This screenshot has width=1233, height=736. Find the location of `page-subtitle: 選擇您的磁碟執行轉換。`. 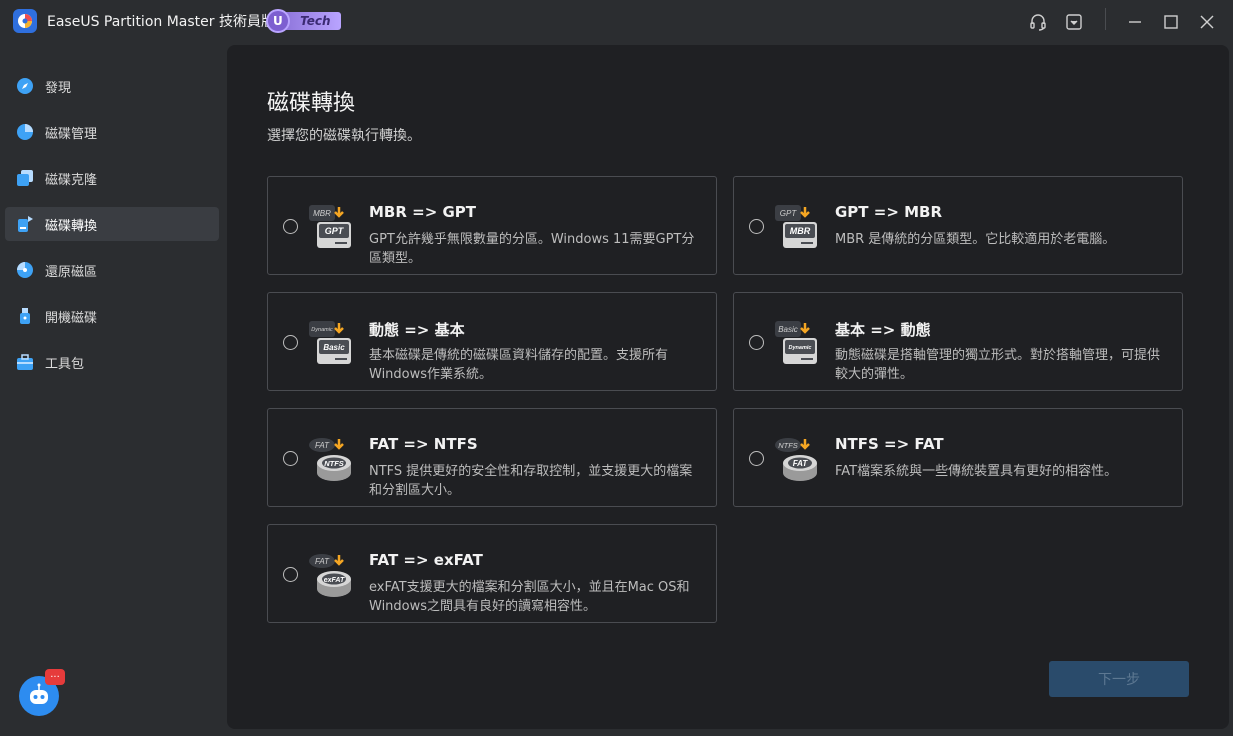

page-subtitle: 選擇您的磁碟執行轉換。 is located at coordinates (344, 136).